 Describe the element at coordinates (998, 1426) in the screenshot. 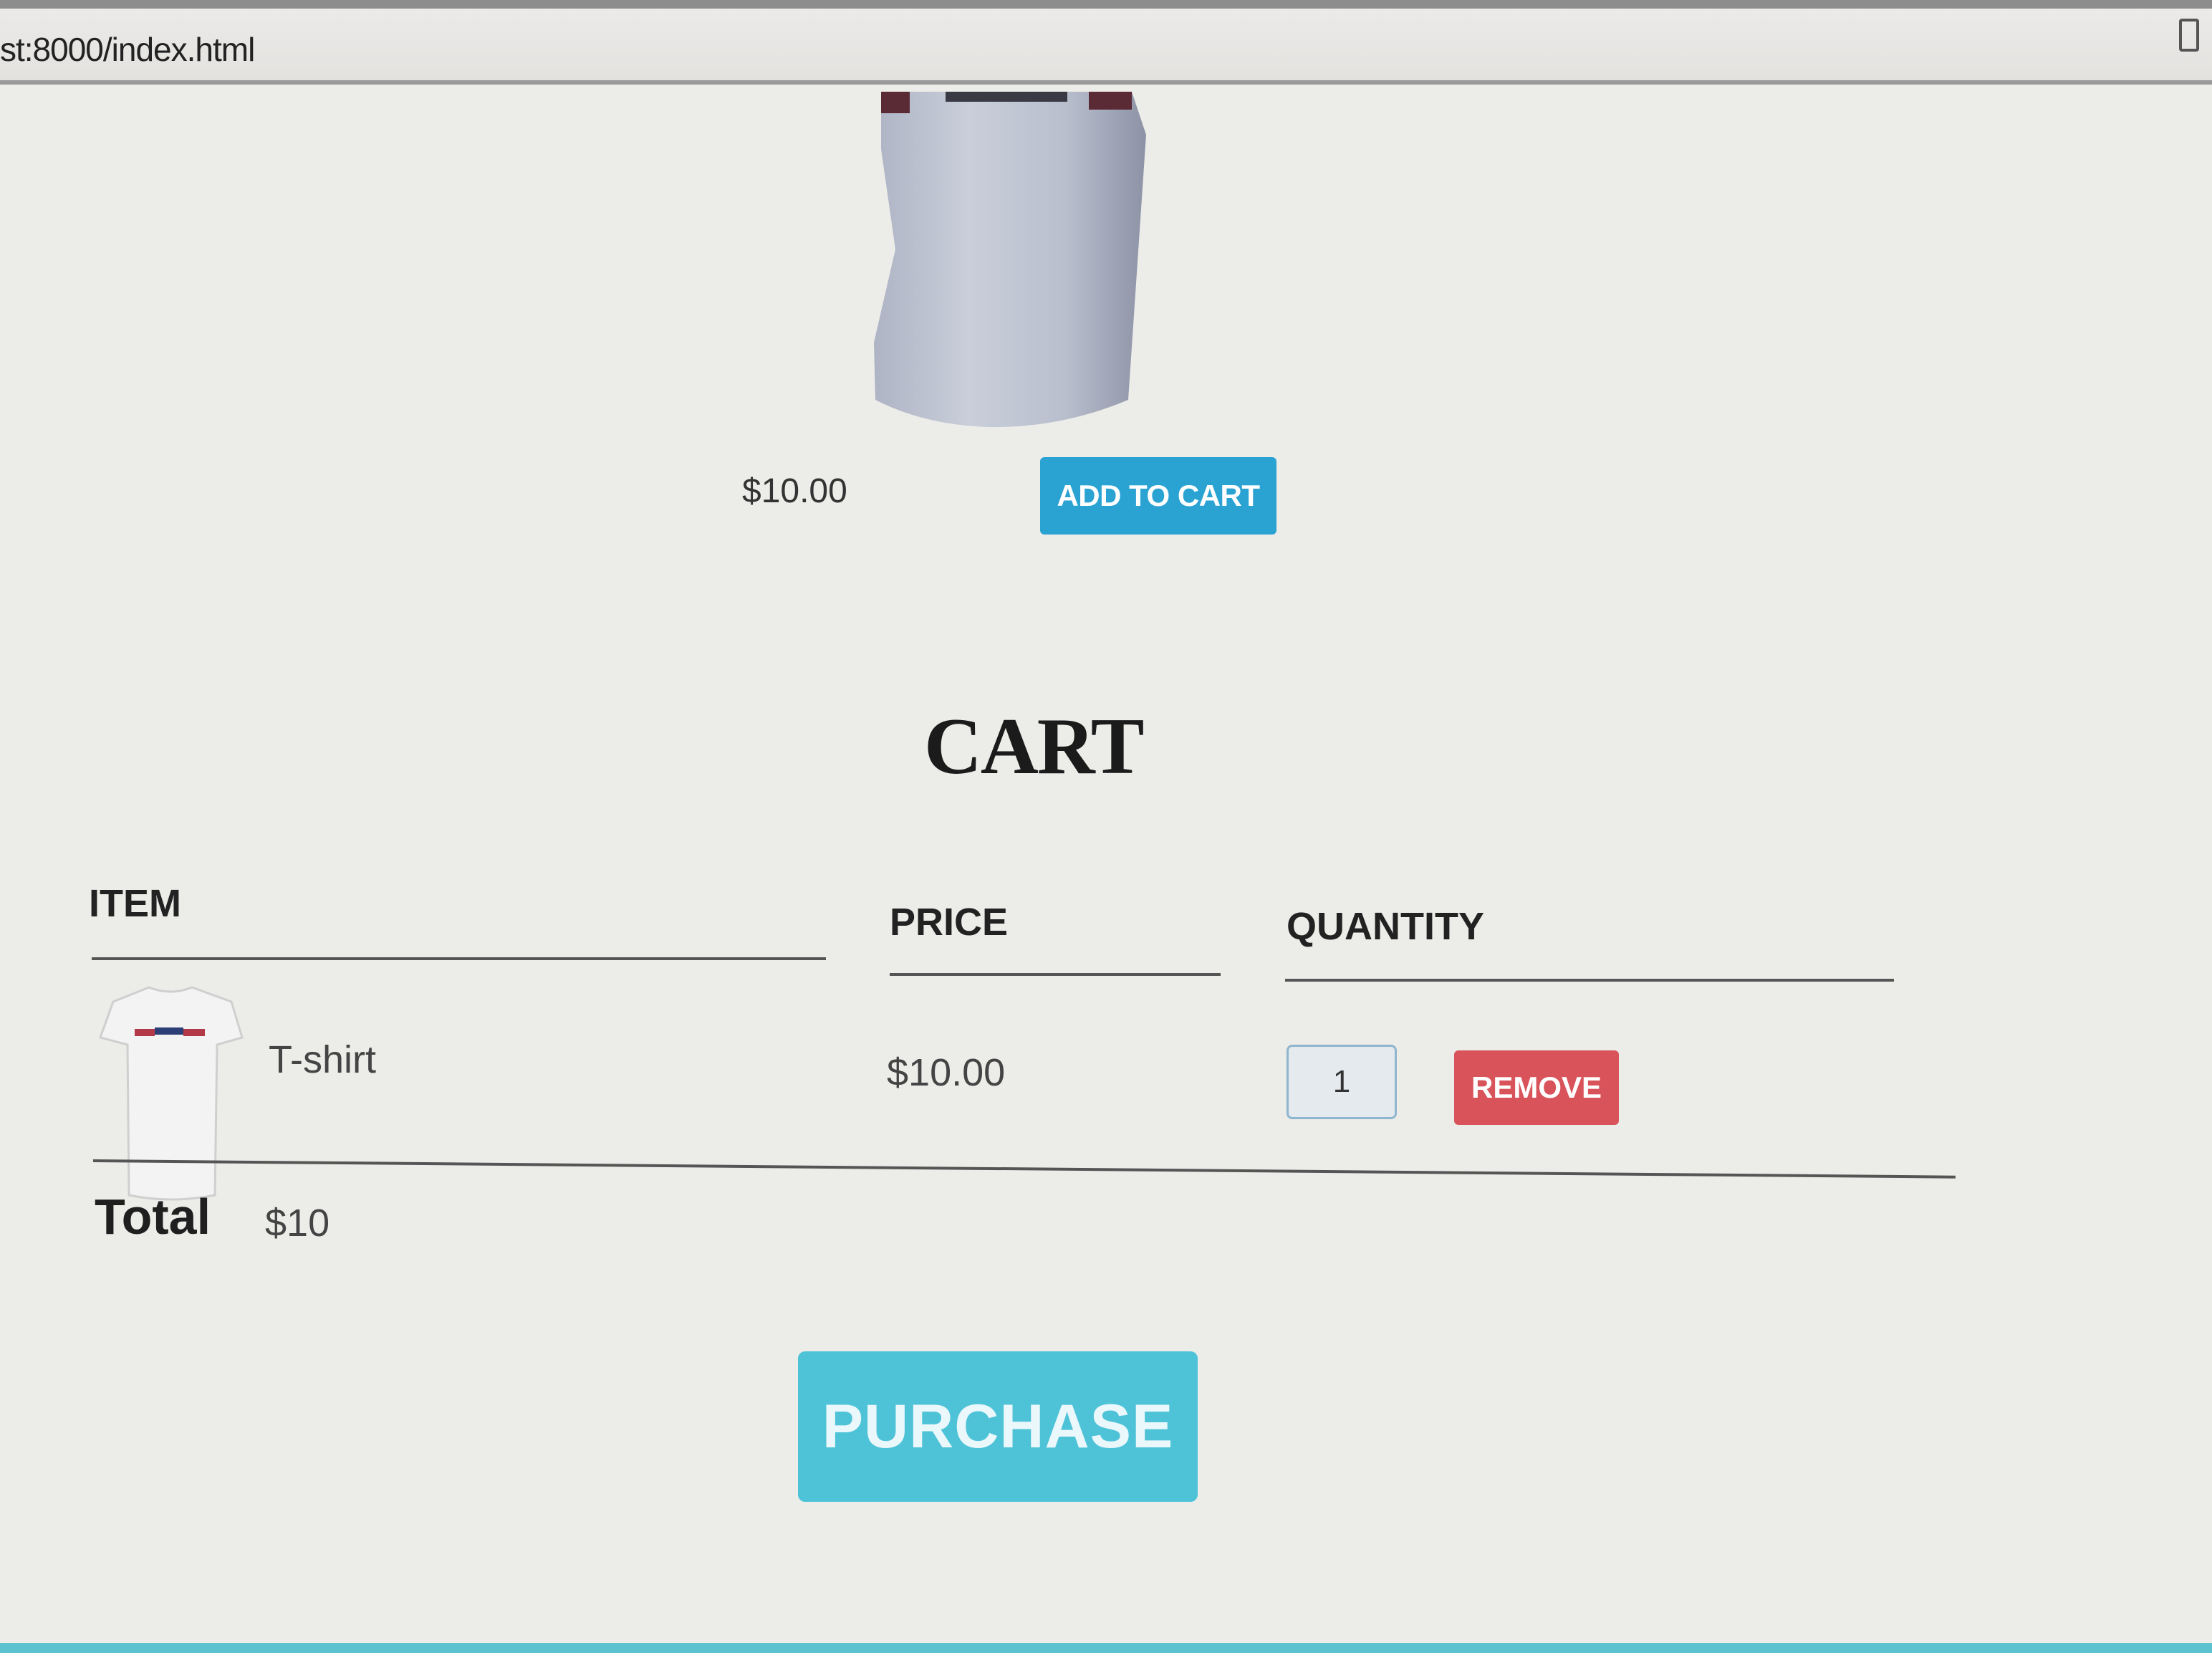

I see `purchase-button: PURCHASE` at that location.